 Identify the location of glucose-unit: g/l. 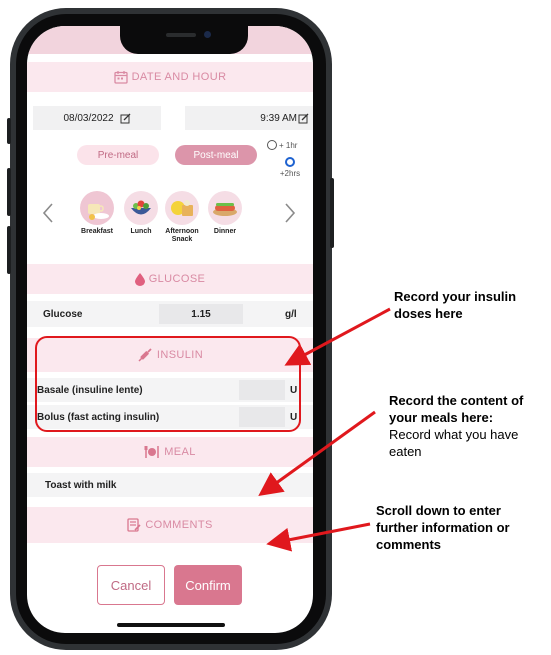
(291, 314).